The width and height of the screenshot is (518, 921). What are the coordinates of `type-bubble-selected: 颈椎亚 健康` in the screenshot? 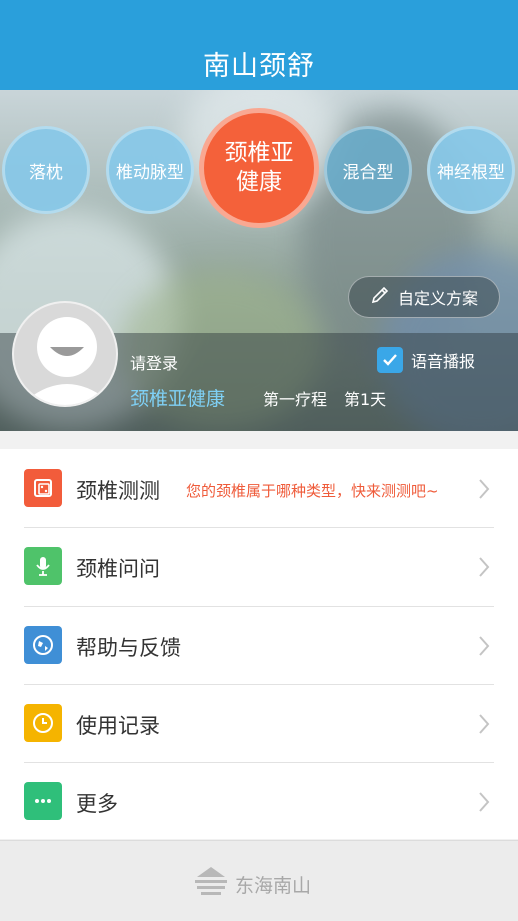 It's located at (259, 168).